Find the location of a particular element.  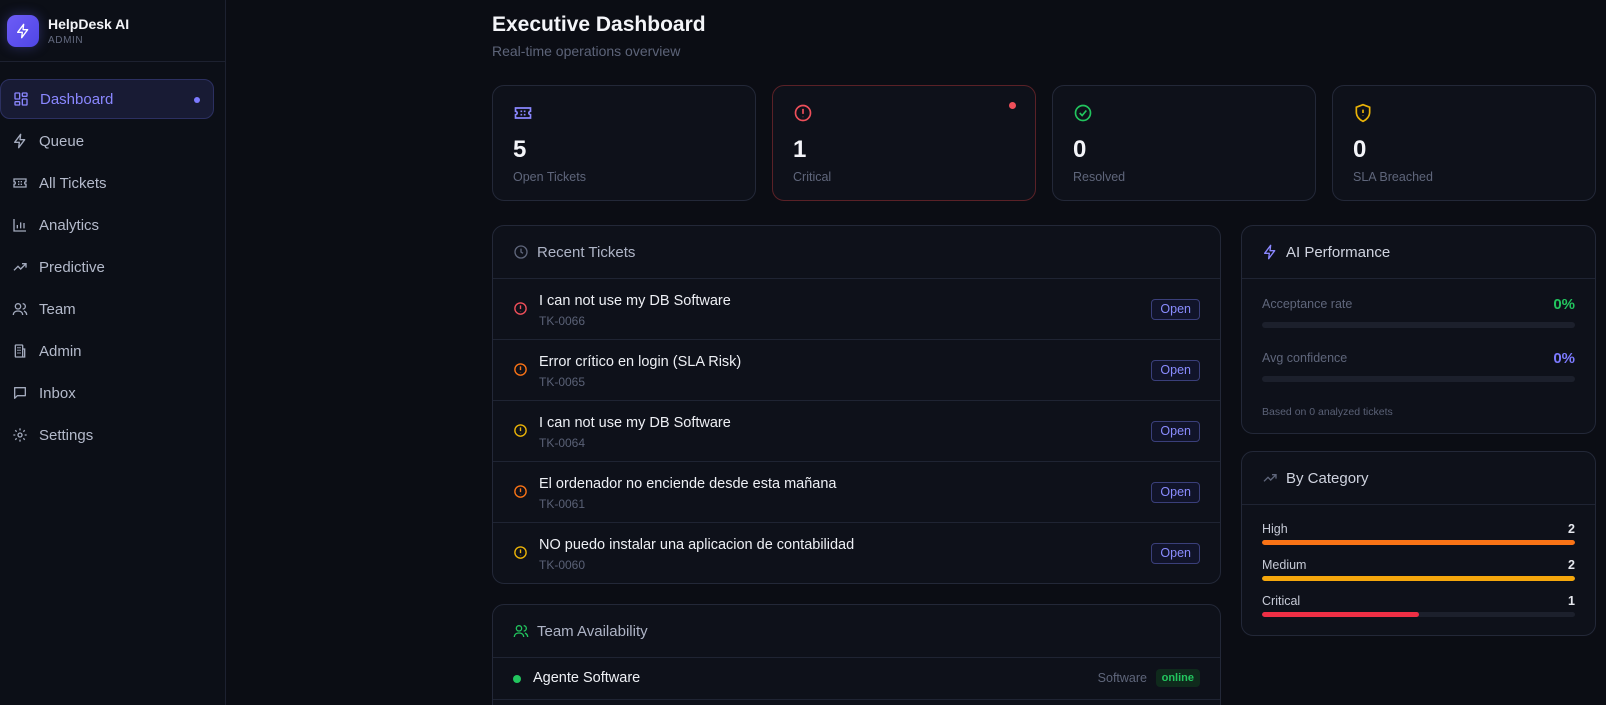

alert-circle-icon is located at coordinates (803, 113).